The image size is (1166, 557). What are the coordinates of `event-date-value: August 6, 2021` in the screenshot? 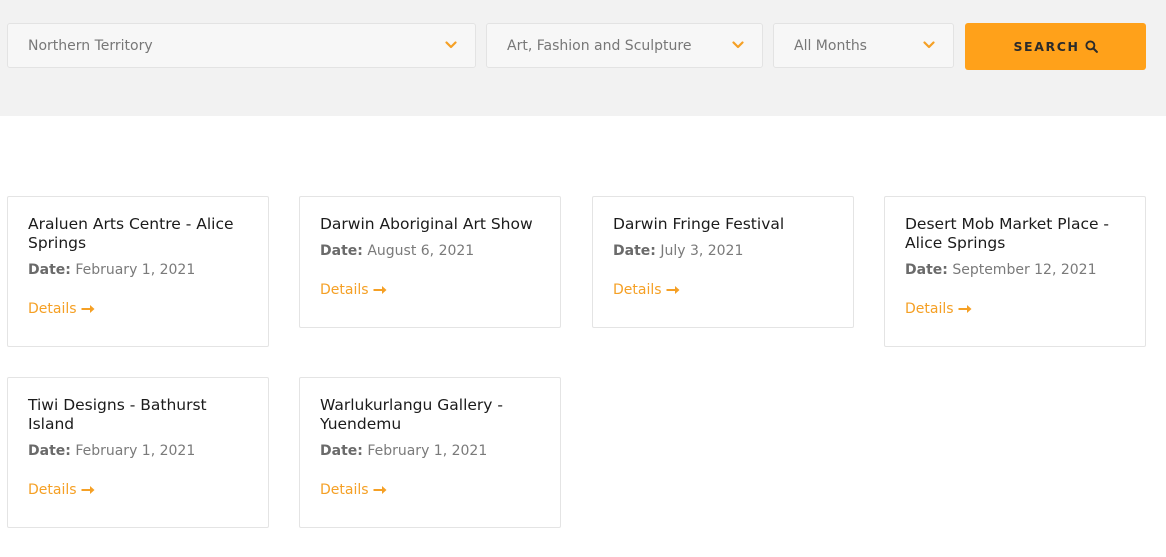 It's located at (421, 251).